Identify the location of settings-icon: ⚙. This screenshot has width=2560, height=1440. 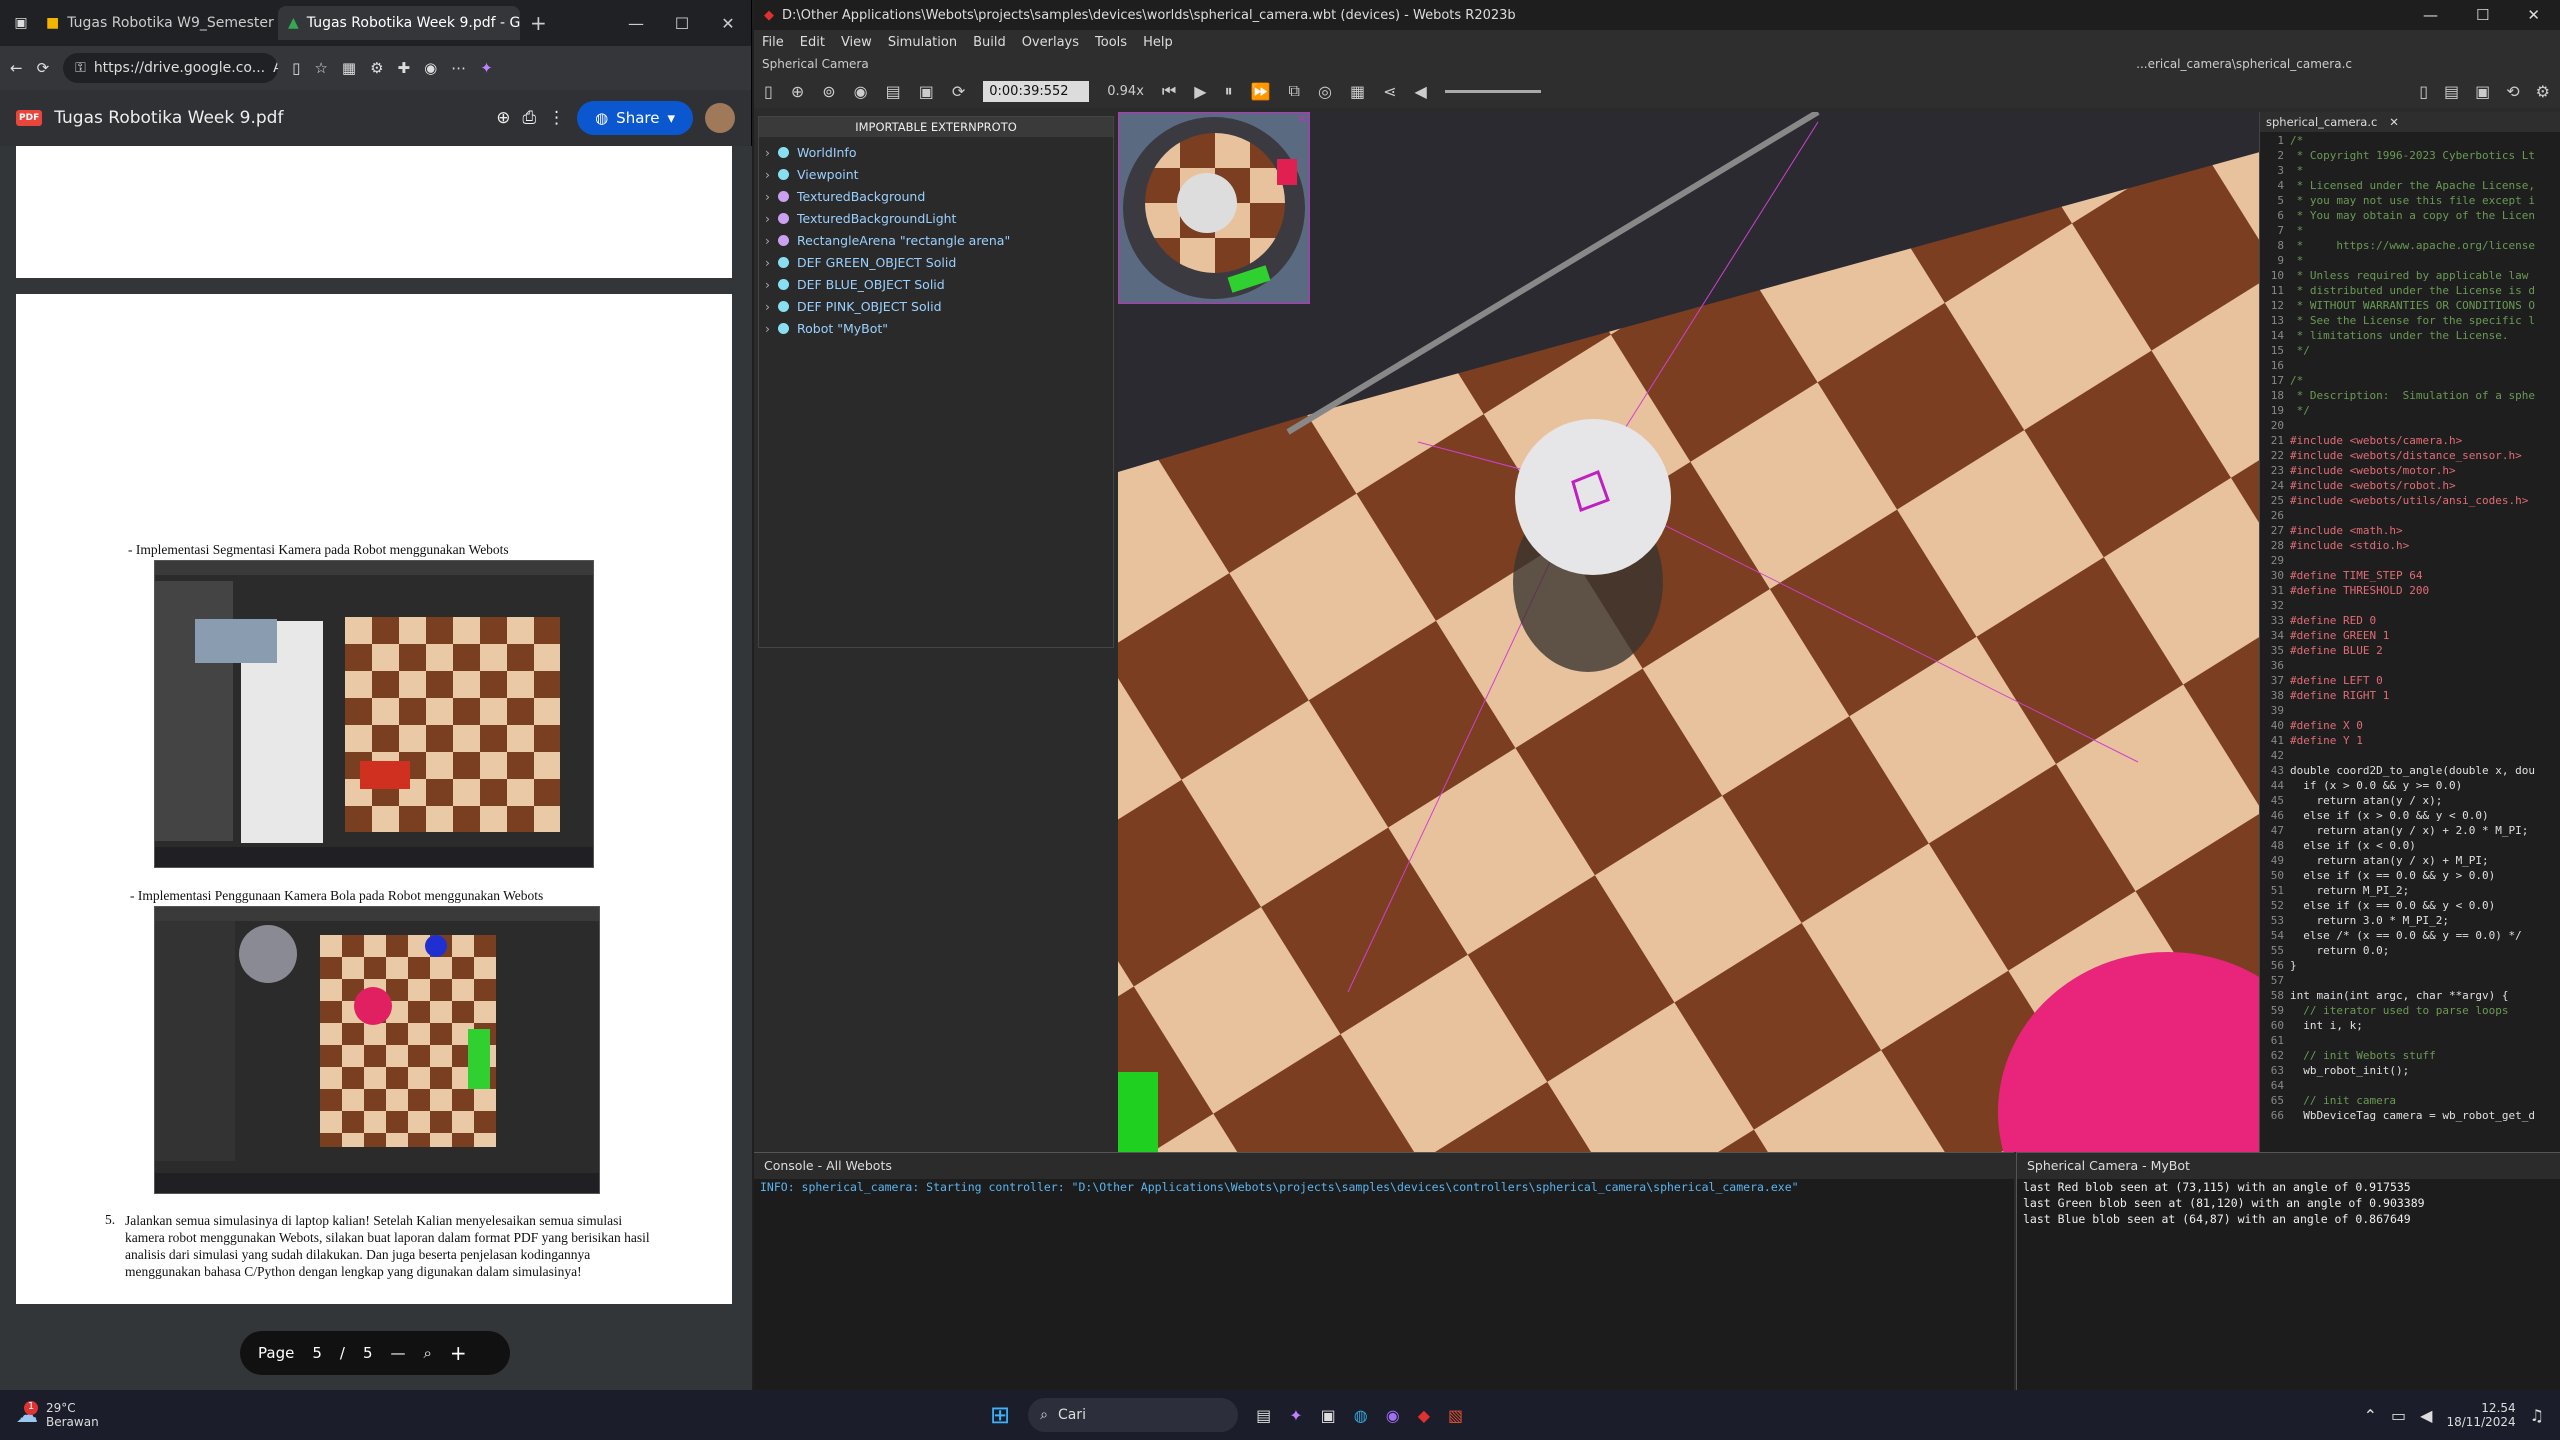
(2543, 91).